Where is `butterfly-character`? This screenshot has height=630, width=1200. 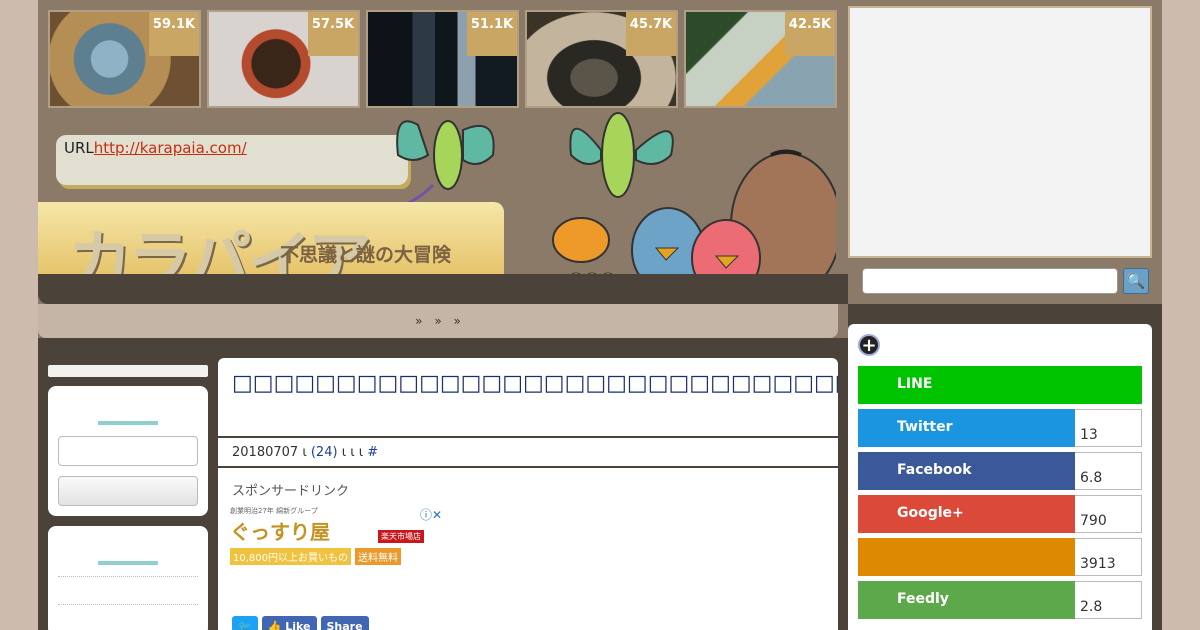 butterfly-character is located at coordinates (621, 155).